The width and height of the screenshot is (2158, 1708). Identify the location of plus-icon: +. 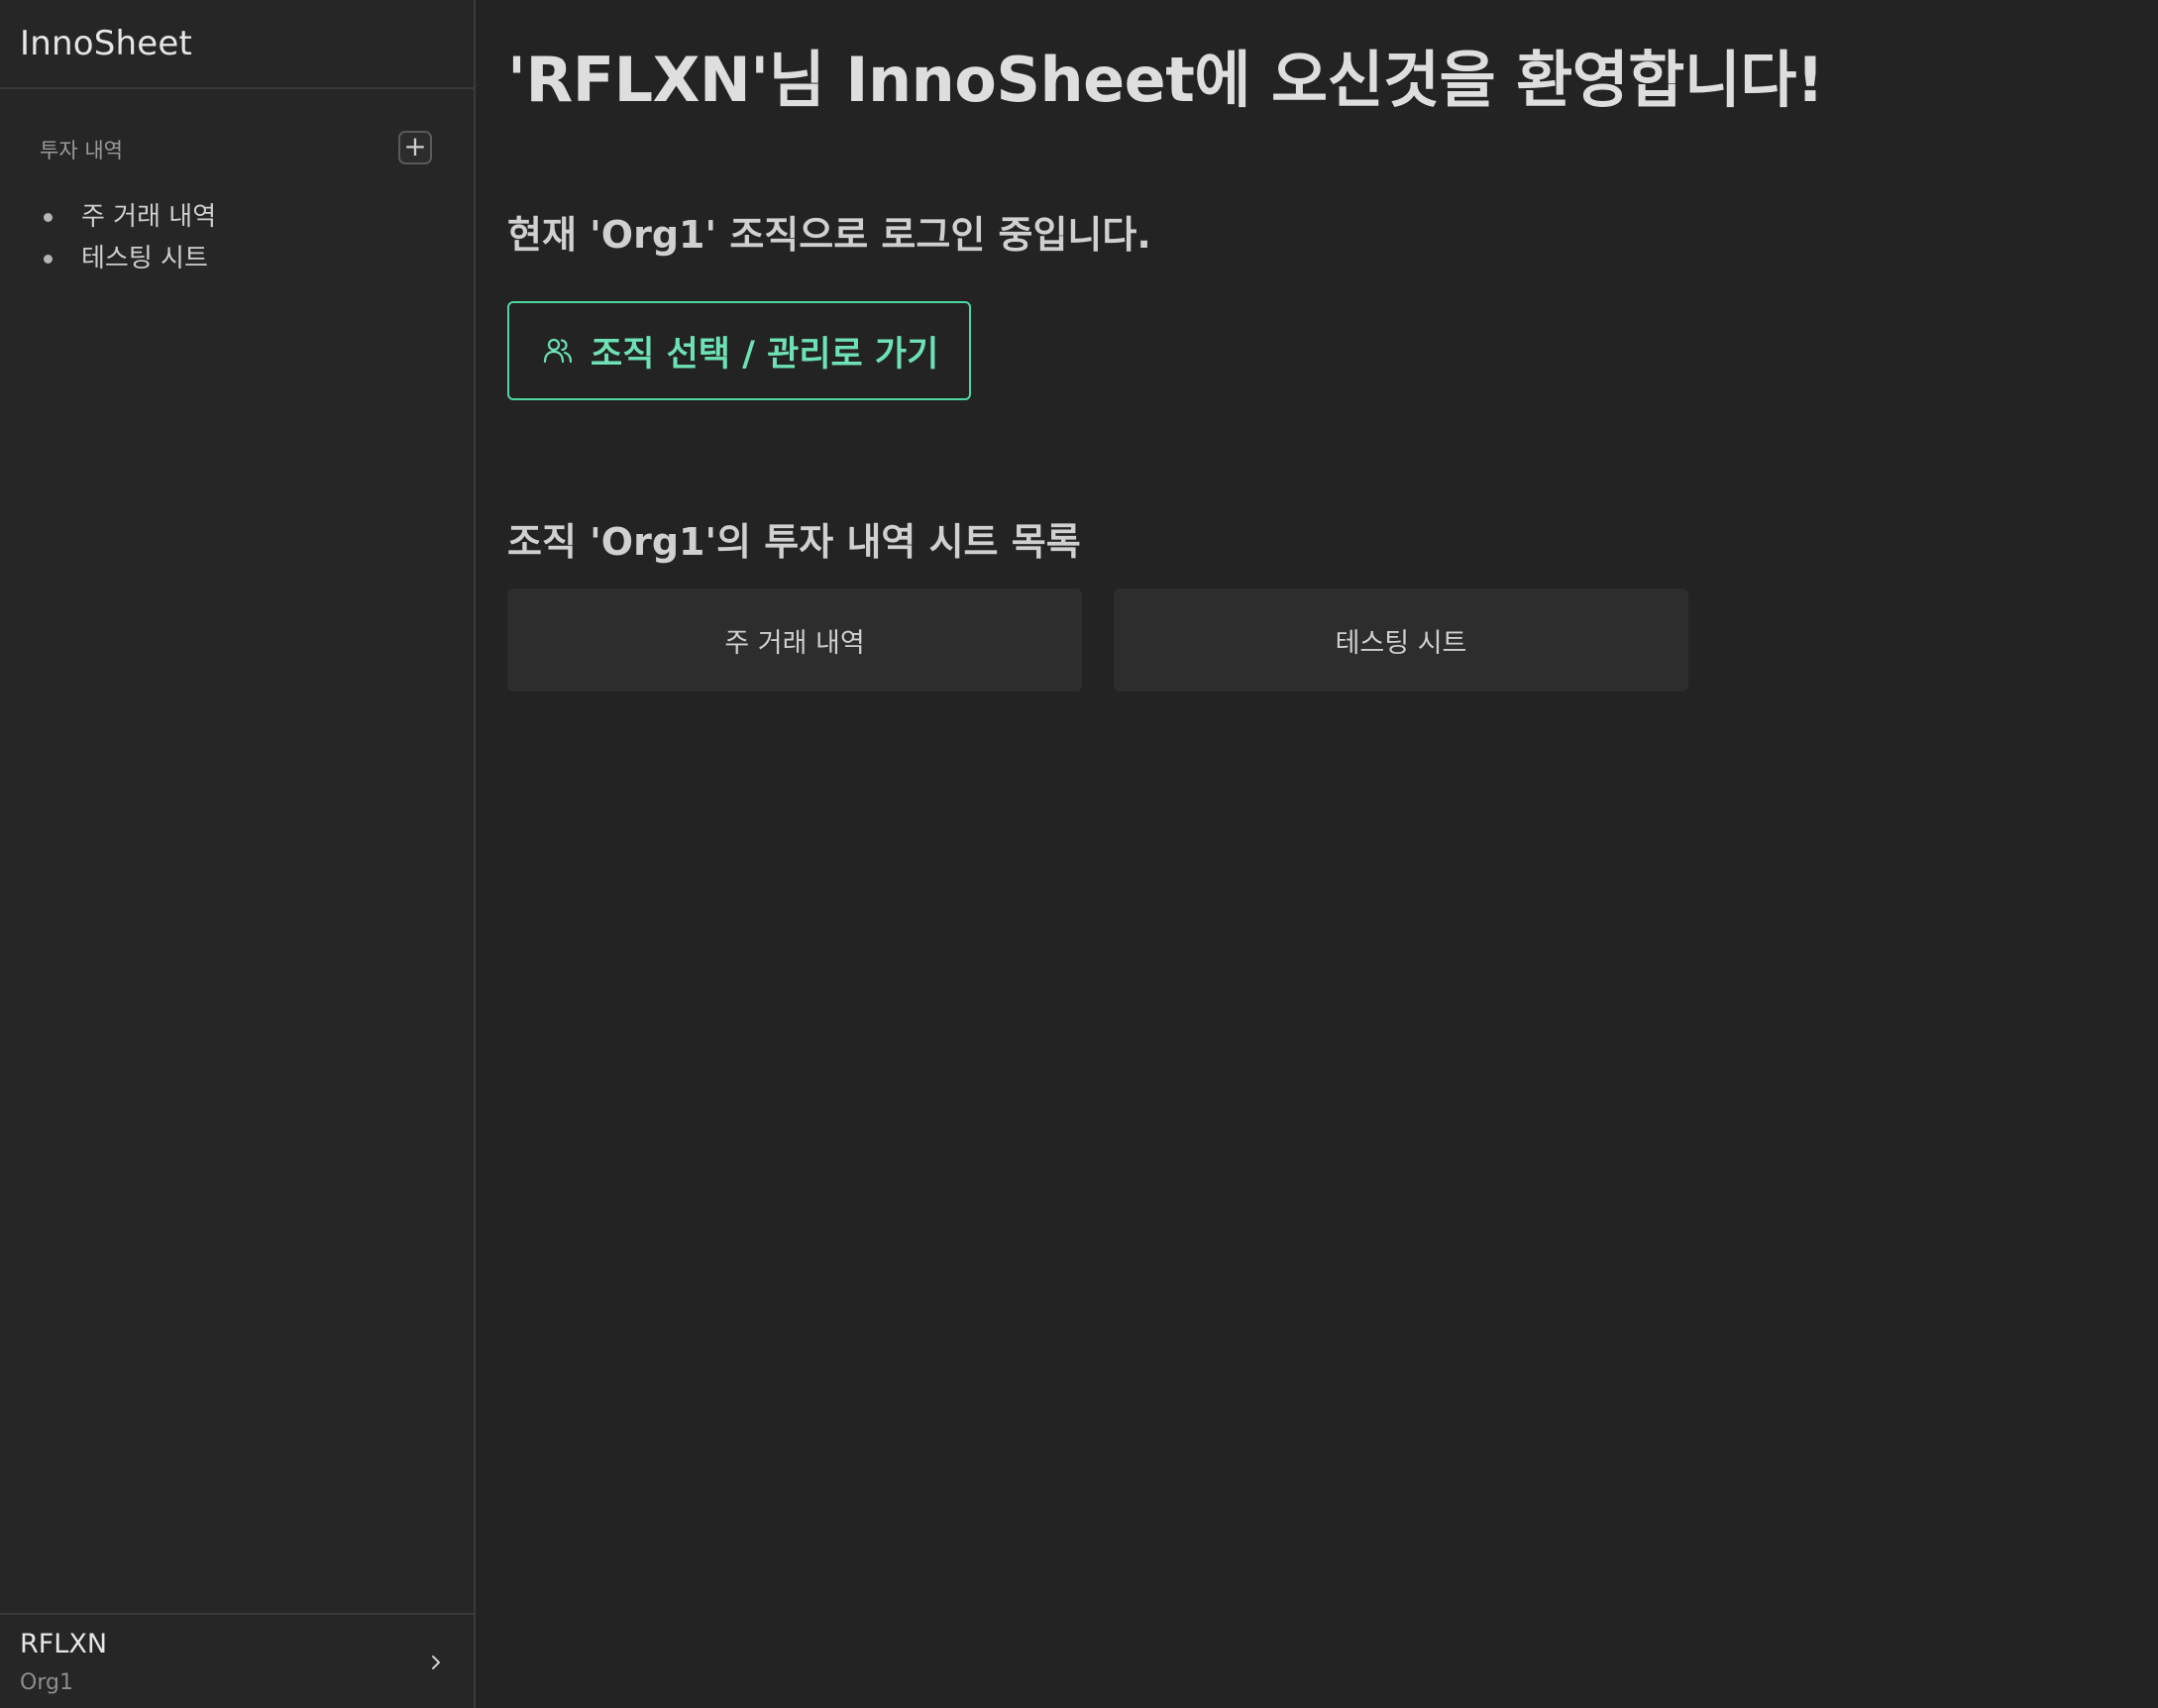
(415, 146).